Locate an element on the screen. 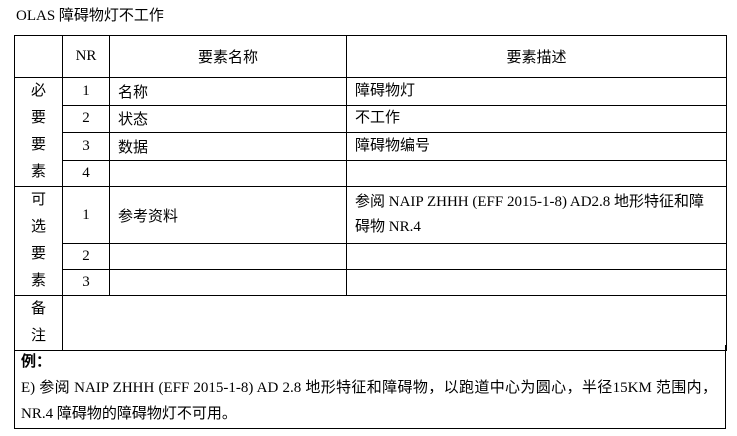  row-desc: 不工作 is located at coordinates (536, 118).